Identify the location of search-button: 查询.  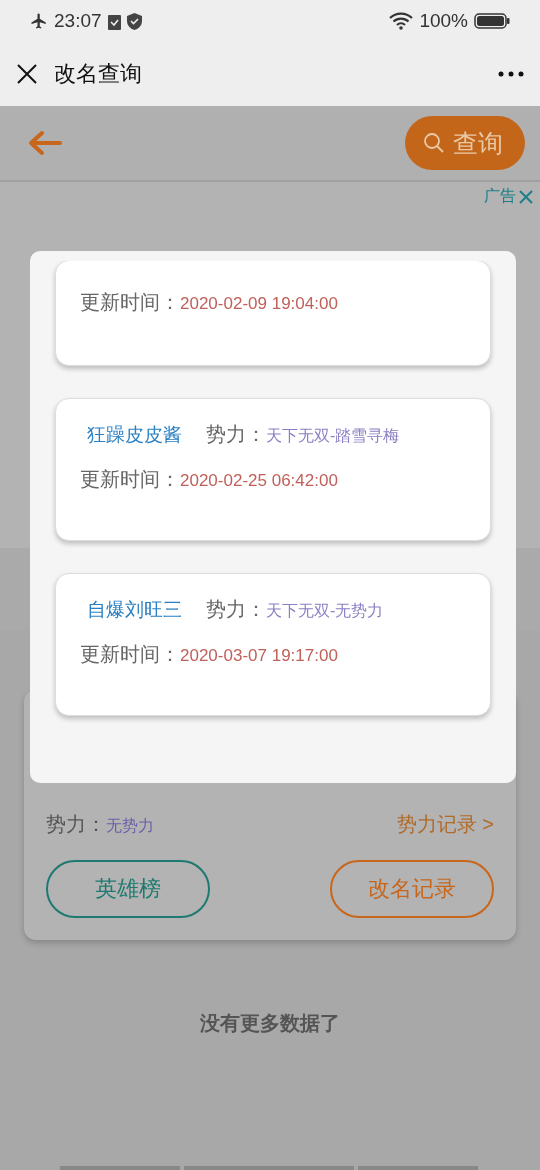
(465, 143).